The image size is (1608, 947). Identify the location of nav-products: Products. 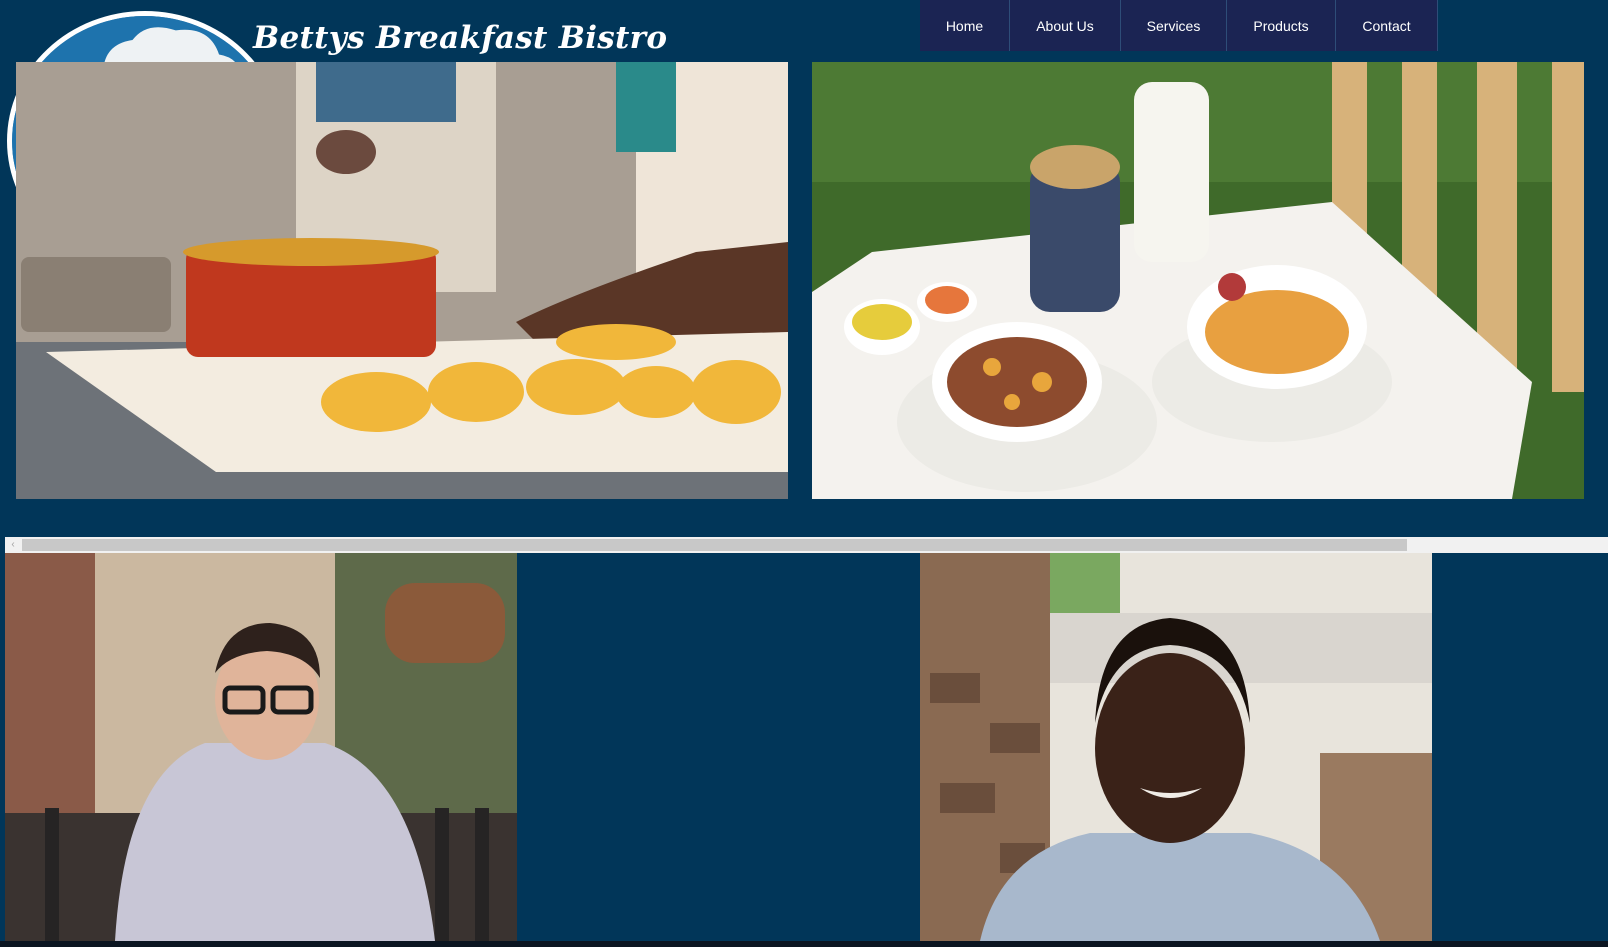
(1281, 25).